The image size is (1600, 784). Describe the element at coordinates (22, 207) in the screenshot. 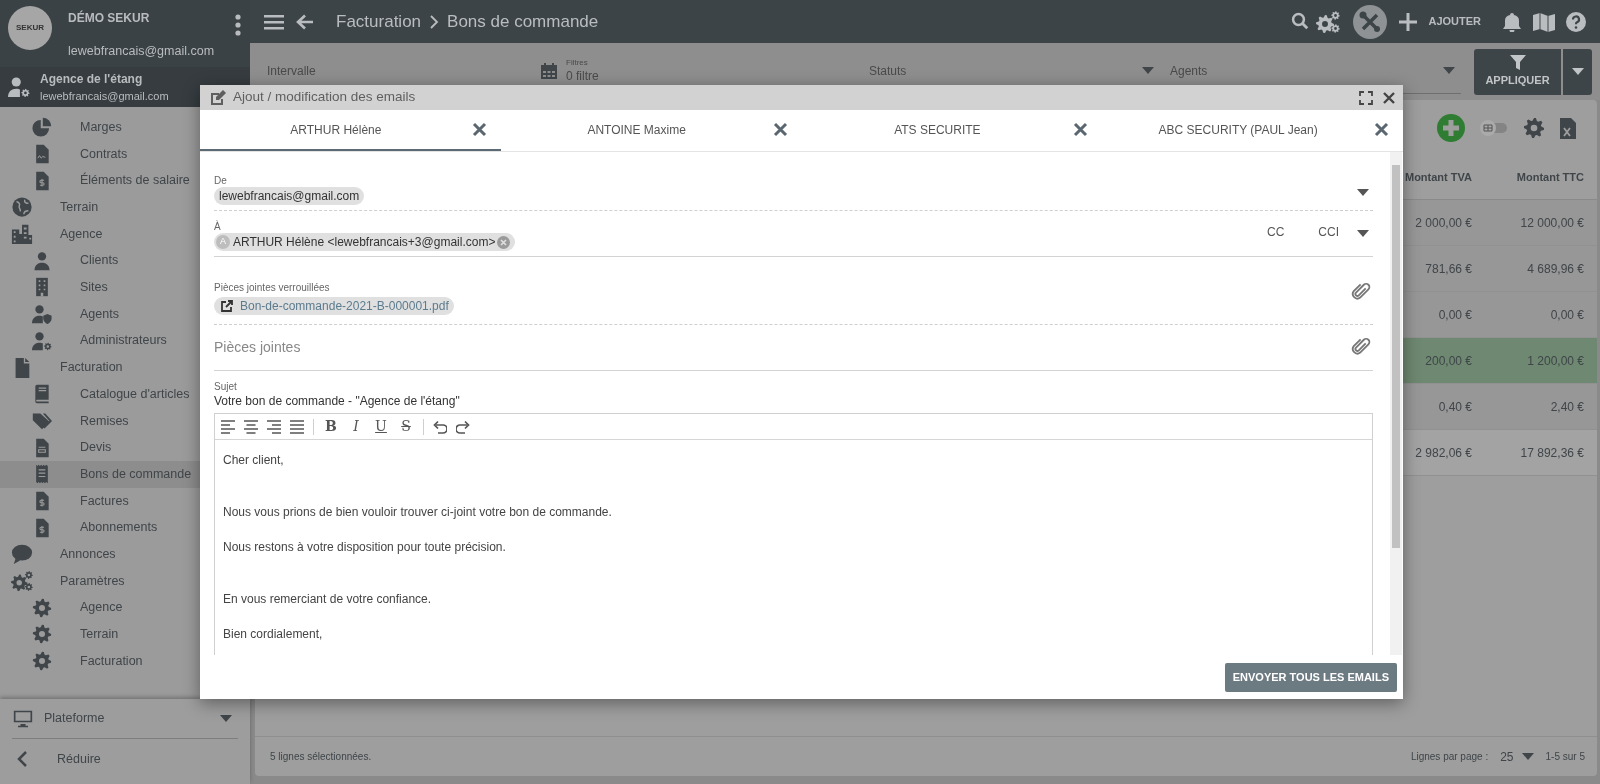

I see `globe-icon` at that location.